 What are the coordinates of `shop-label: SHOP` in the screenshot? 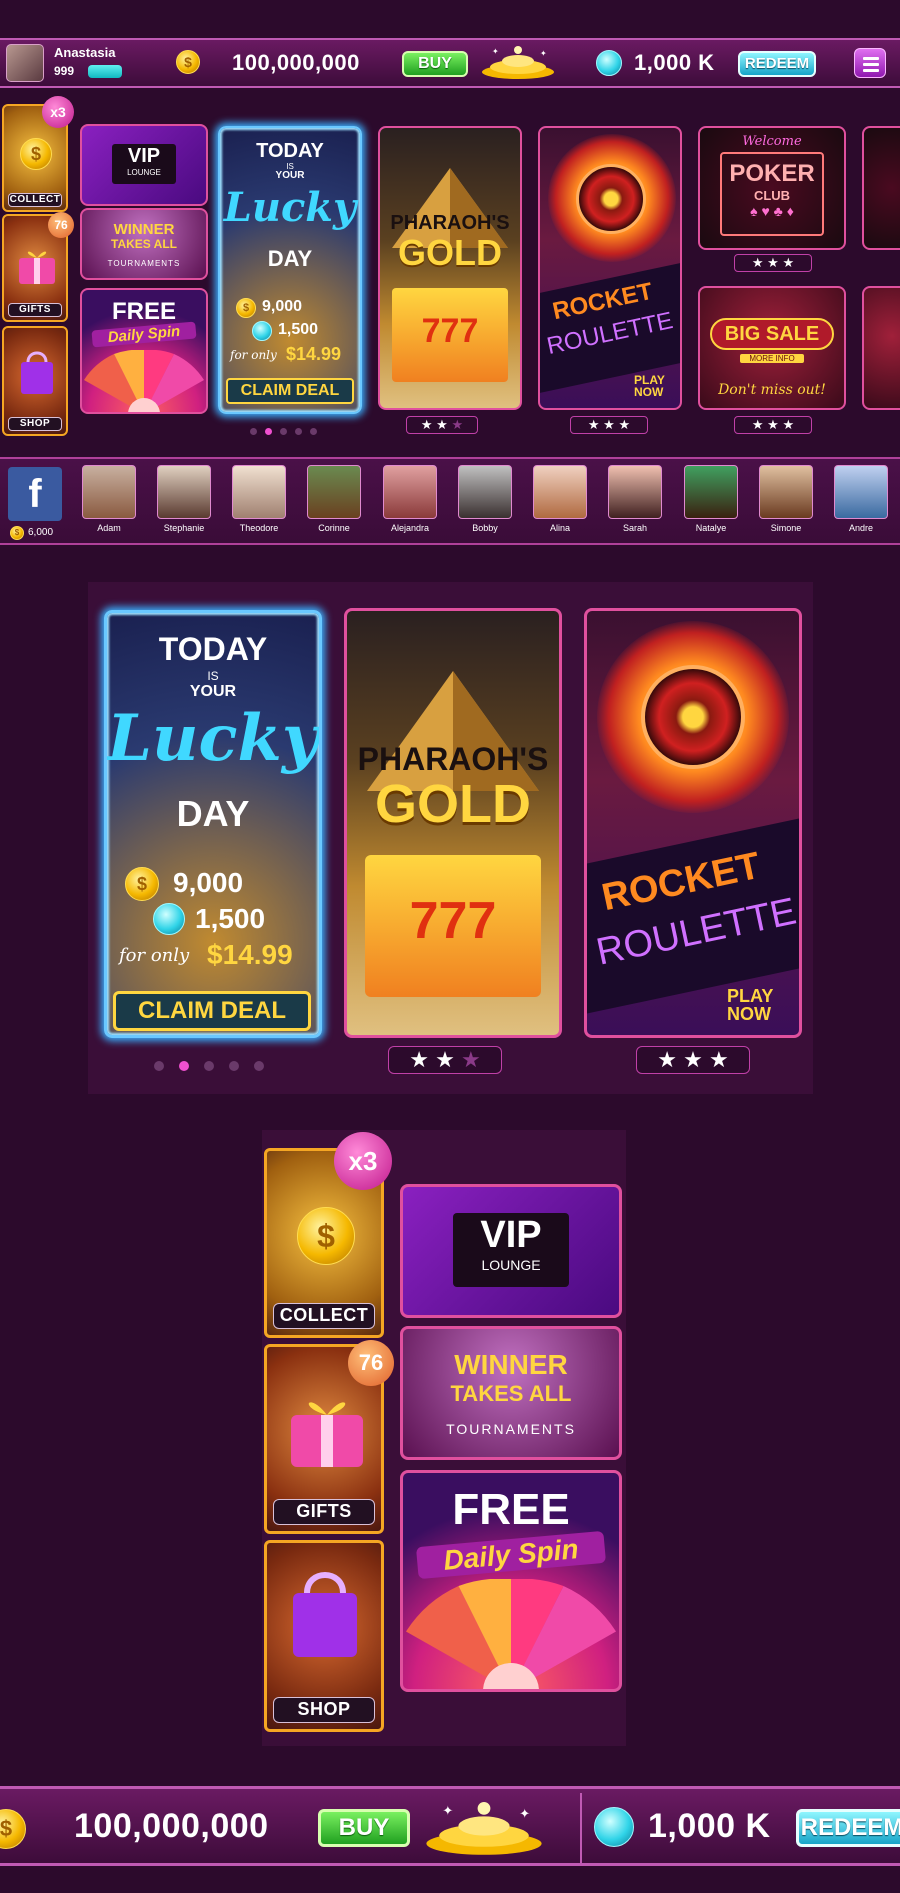 It's located at (35, 424).